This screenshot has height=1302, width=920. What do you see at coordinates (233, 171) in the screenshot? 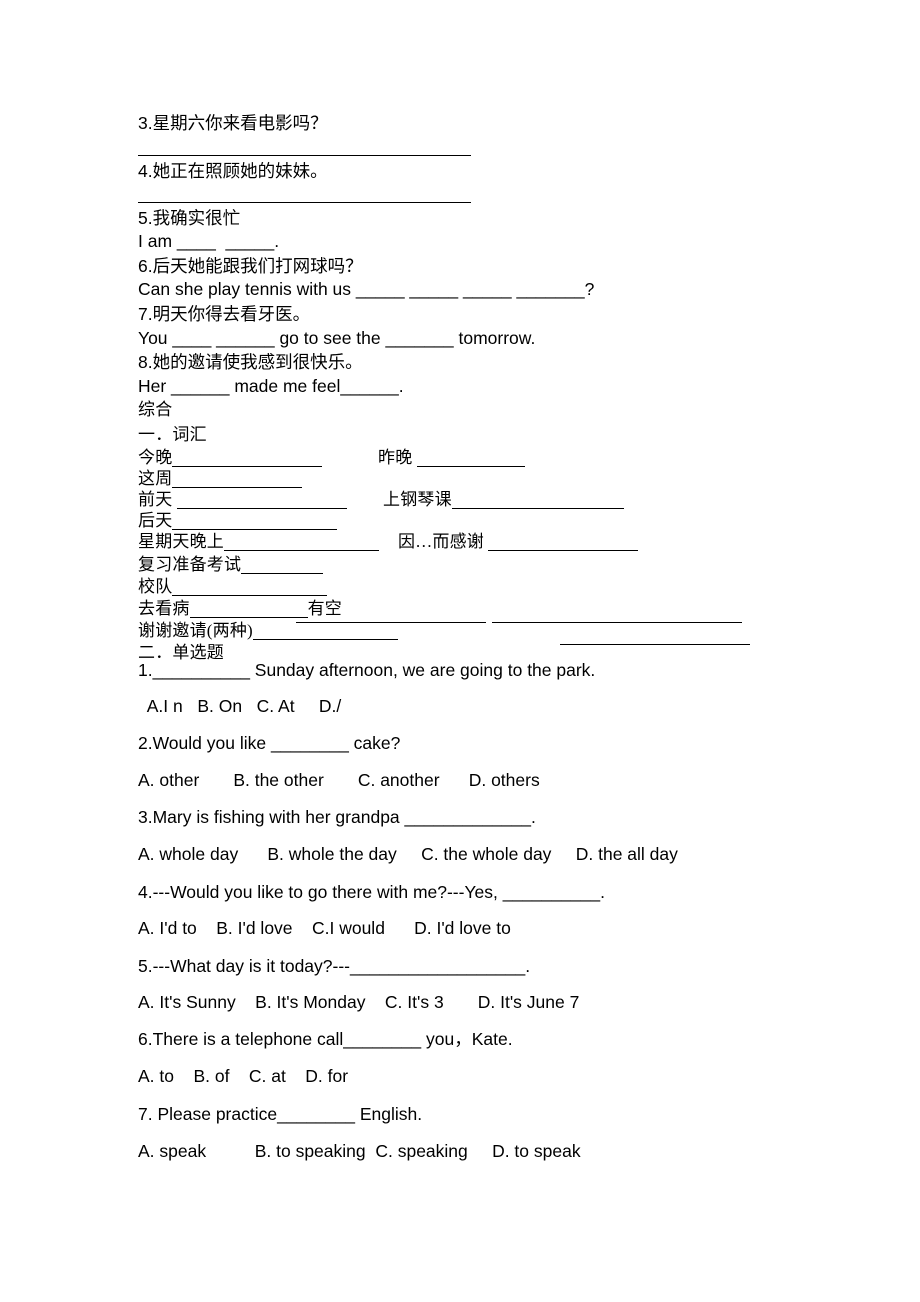
I see `translation-q4-prompt: 4.她正在照顾她的妹妹。` at bounding box center [233, 171].